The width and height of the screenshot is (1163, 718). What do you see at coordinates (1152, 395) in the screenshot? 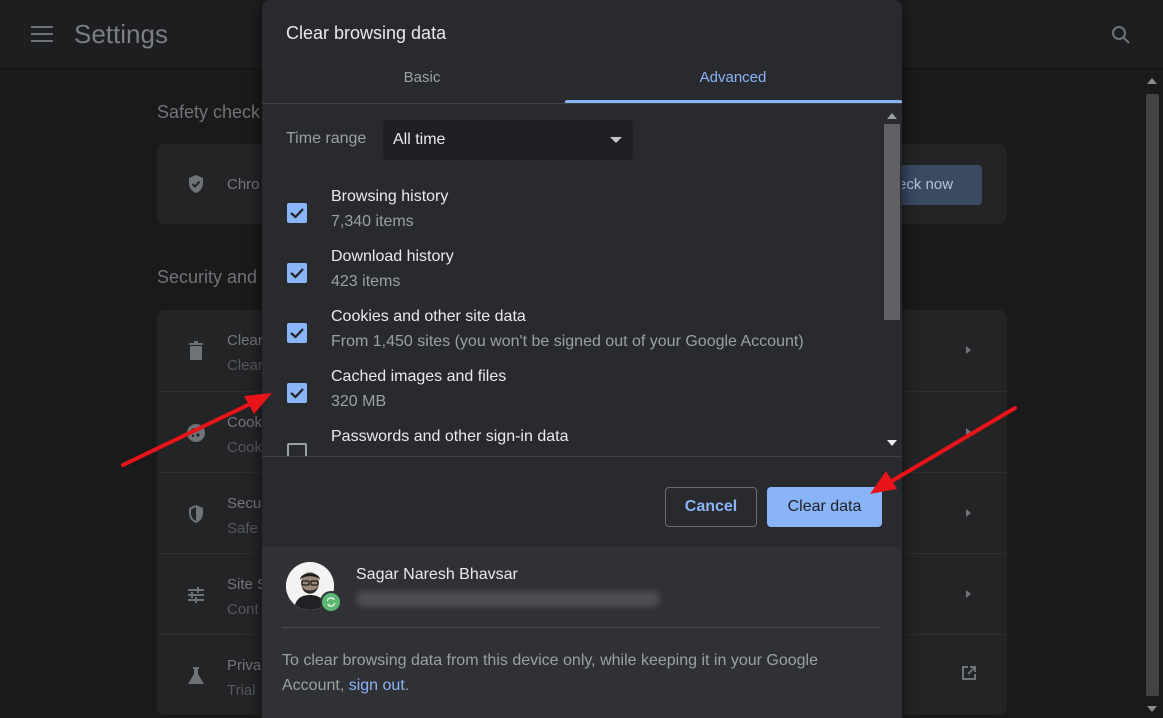
I see `page-scrollbar-thumb` at bounding box center [1152, 395].